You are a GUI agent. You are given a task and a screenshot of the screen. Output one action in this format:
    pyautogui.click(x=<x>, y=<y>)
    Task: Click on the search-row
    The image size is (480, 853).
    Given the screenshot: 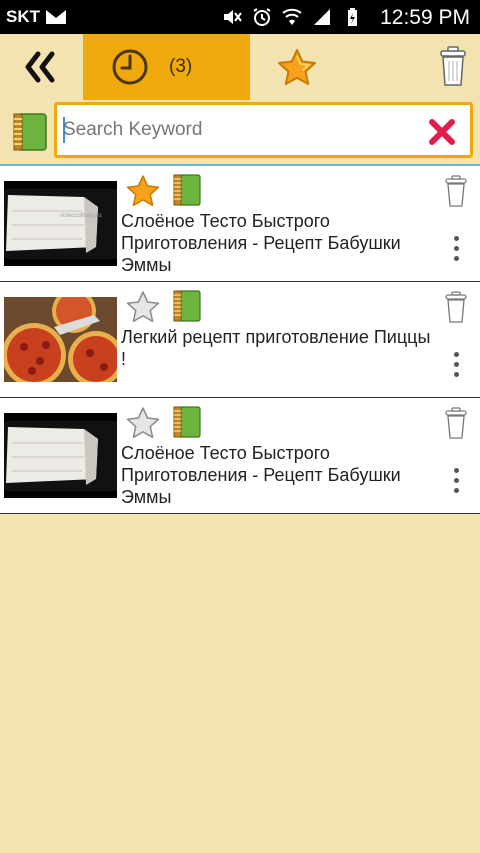 What is the action you would take?
    pyautogui.click(x=240, y=132)
    